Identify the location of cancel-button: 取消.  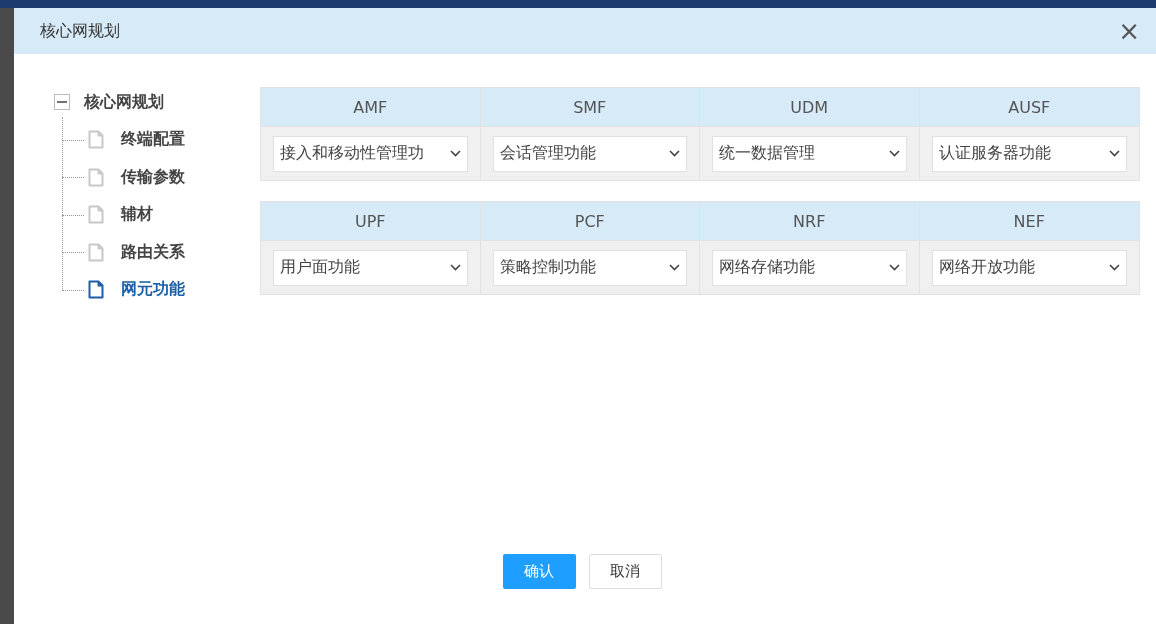
(625, 571).